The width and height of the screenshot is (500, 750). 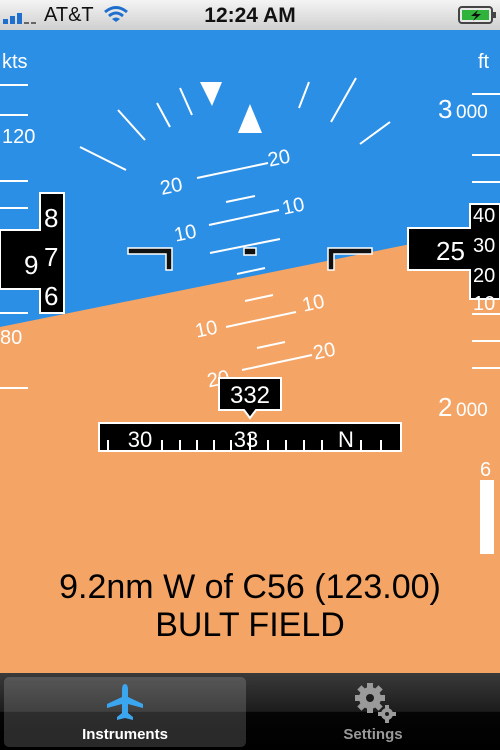 I want to click on tab-bar: Instruments Settings, so click(x=250, y=711).